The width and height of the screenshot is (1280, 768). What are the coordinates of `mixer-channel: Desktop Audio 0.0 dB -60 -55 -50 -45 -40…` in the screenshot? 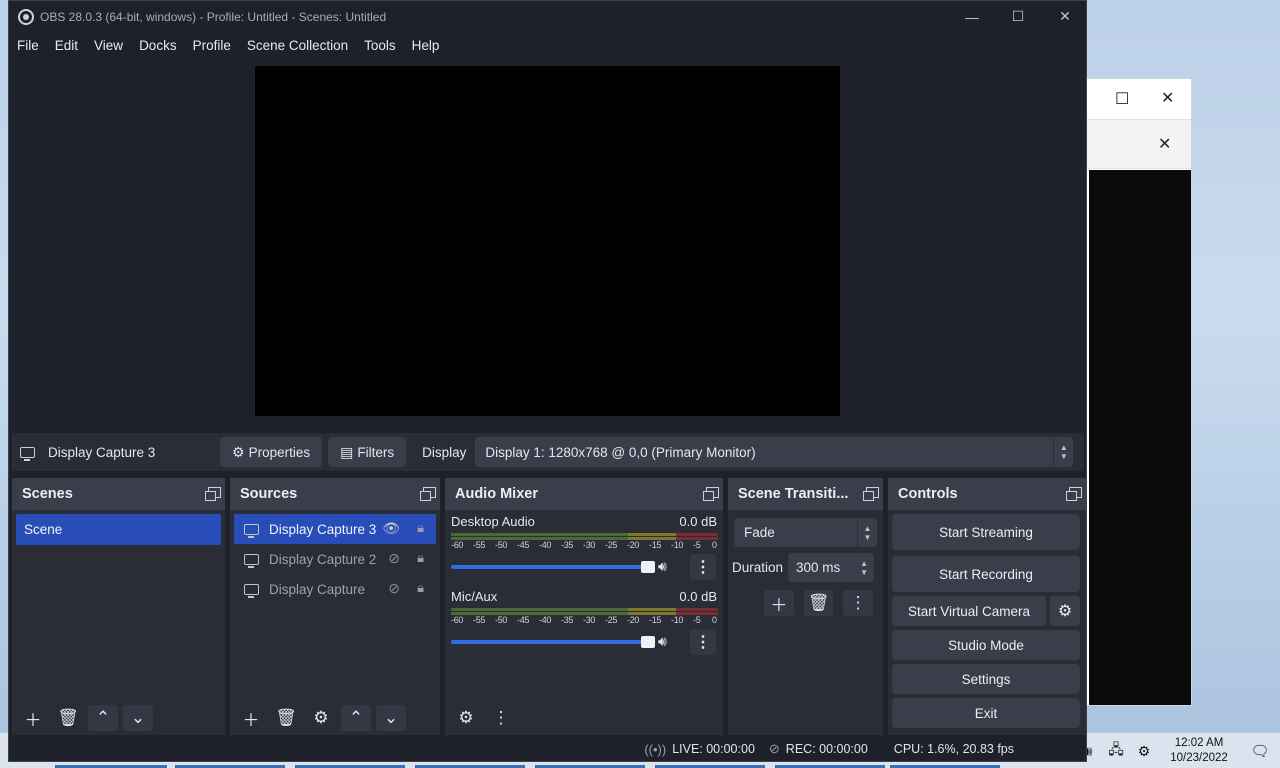 It's located at (584, 547).